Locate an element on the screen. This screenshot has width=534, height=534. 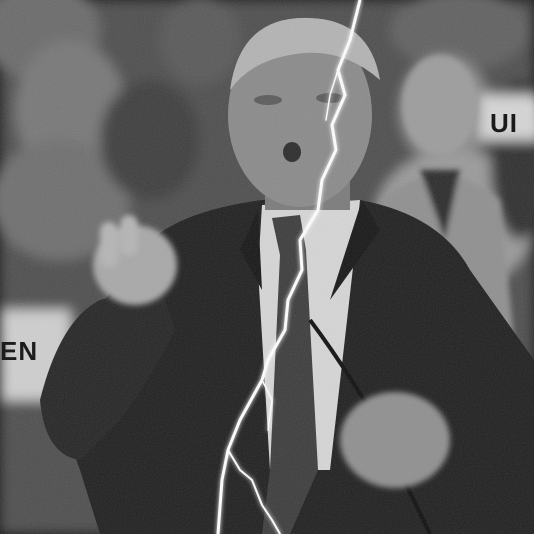
sign-right-text: UI is located at coordinates (504, 123).